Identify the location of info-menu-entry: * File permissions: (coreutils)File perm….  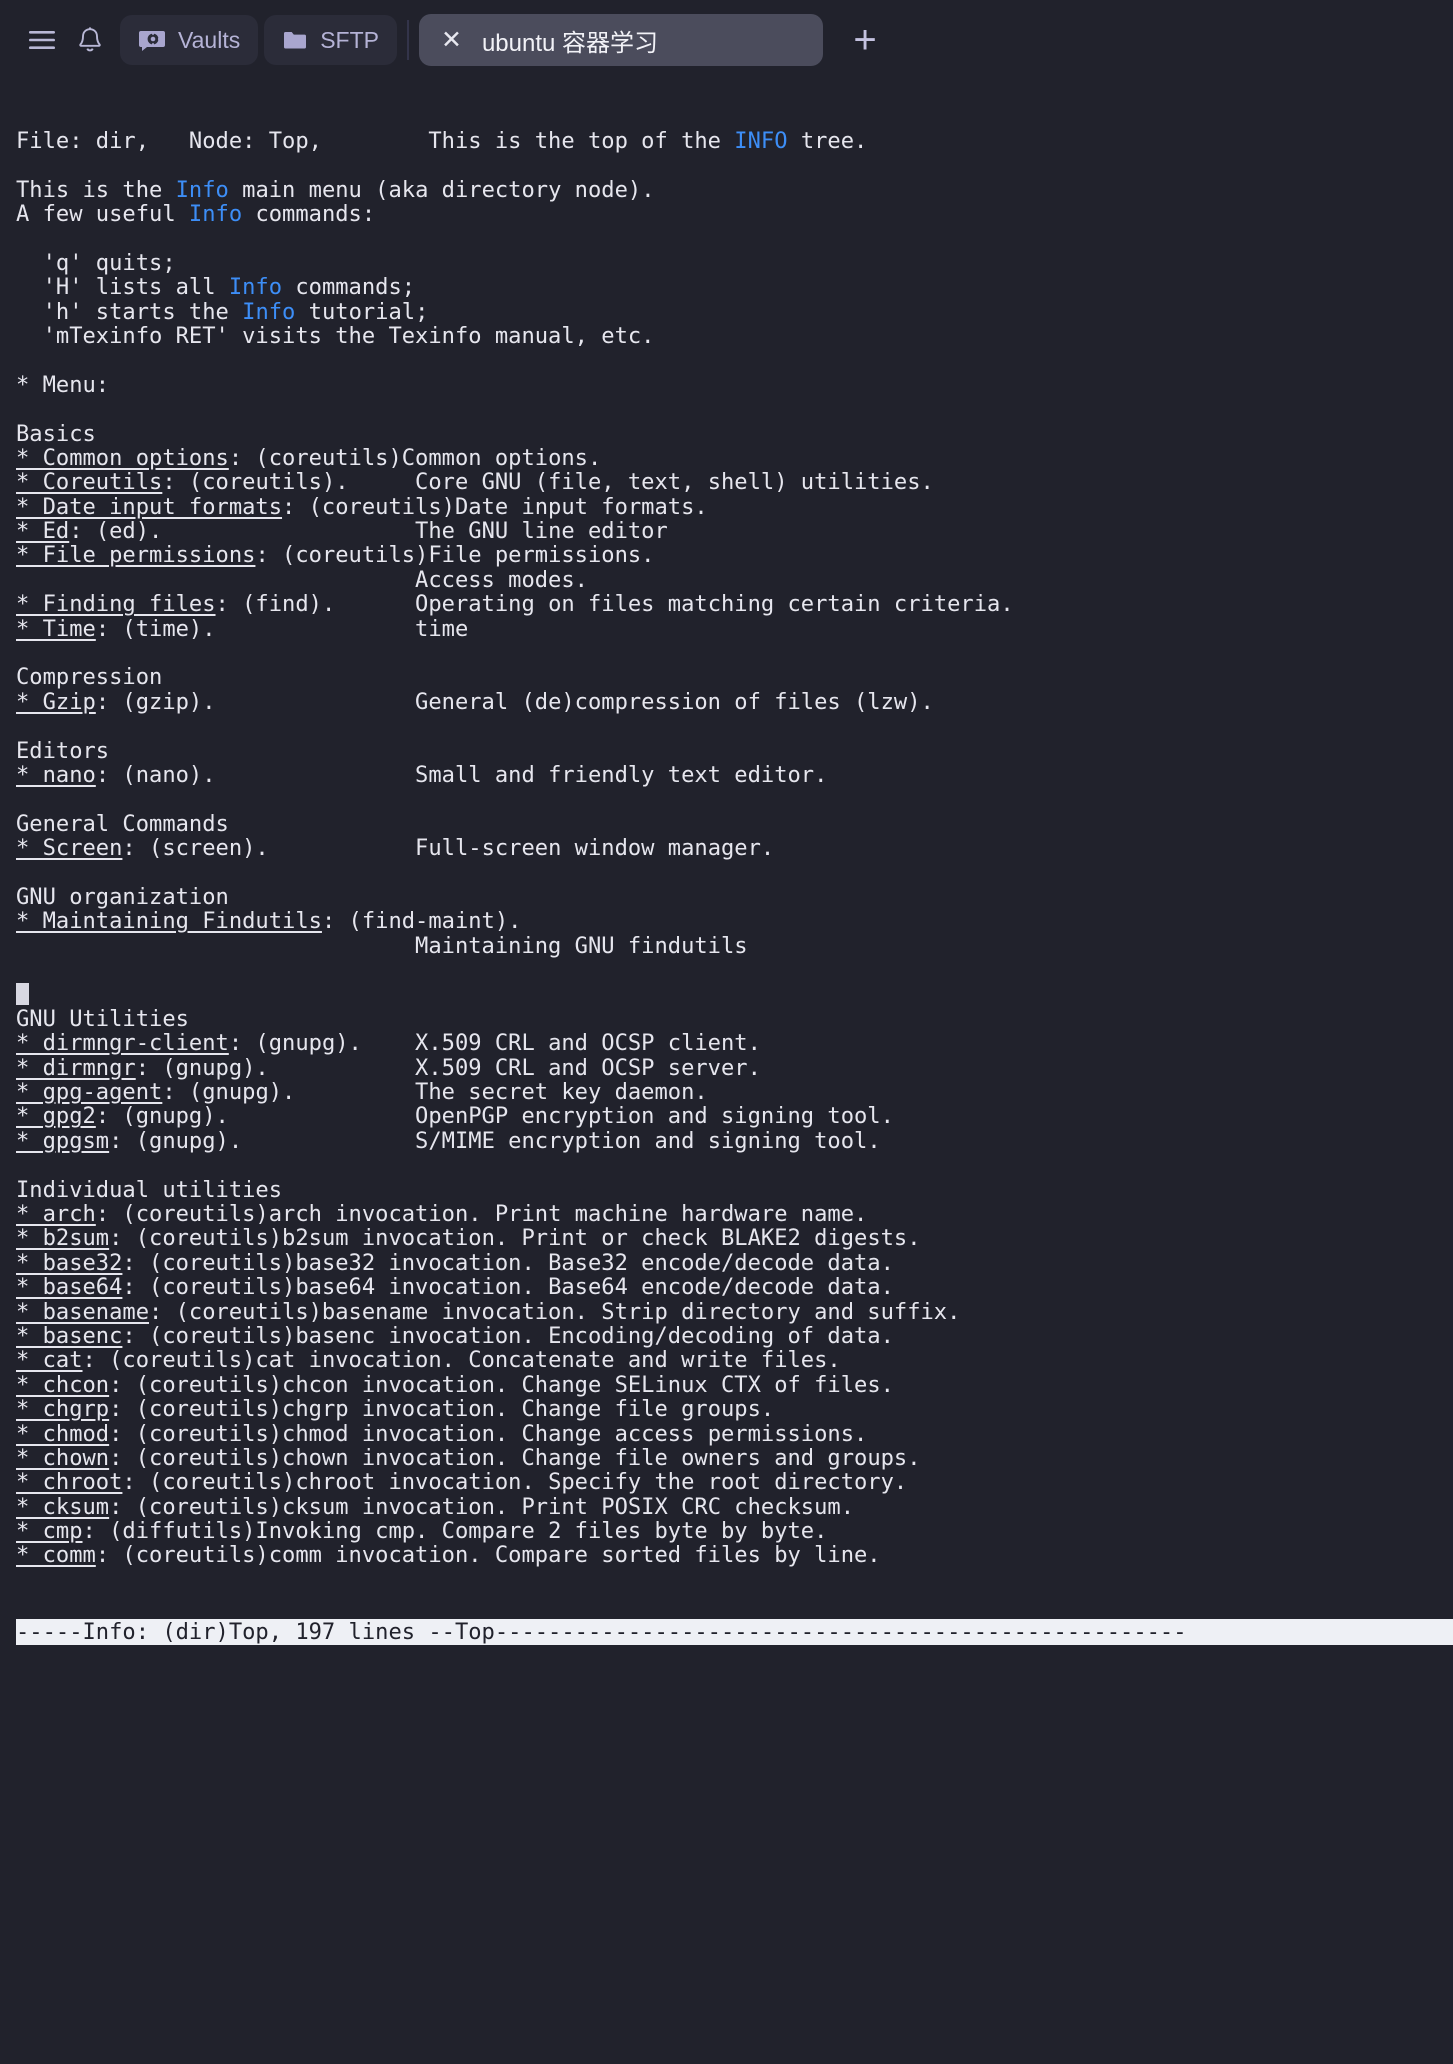
(335, 555).